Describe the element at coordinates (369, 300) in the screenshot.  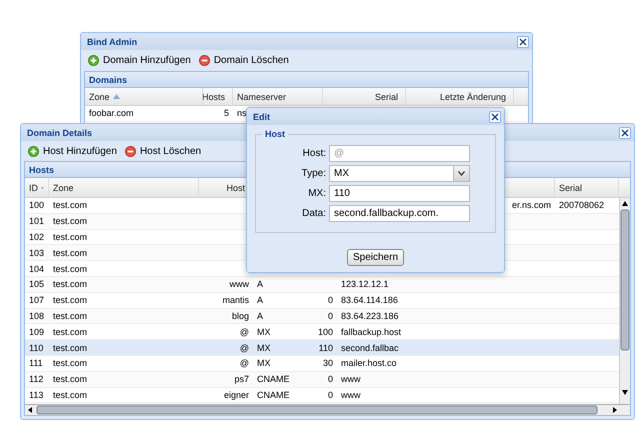
I see `table-cell: 83.64.114.186` at that location.